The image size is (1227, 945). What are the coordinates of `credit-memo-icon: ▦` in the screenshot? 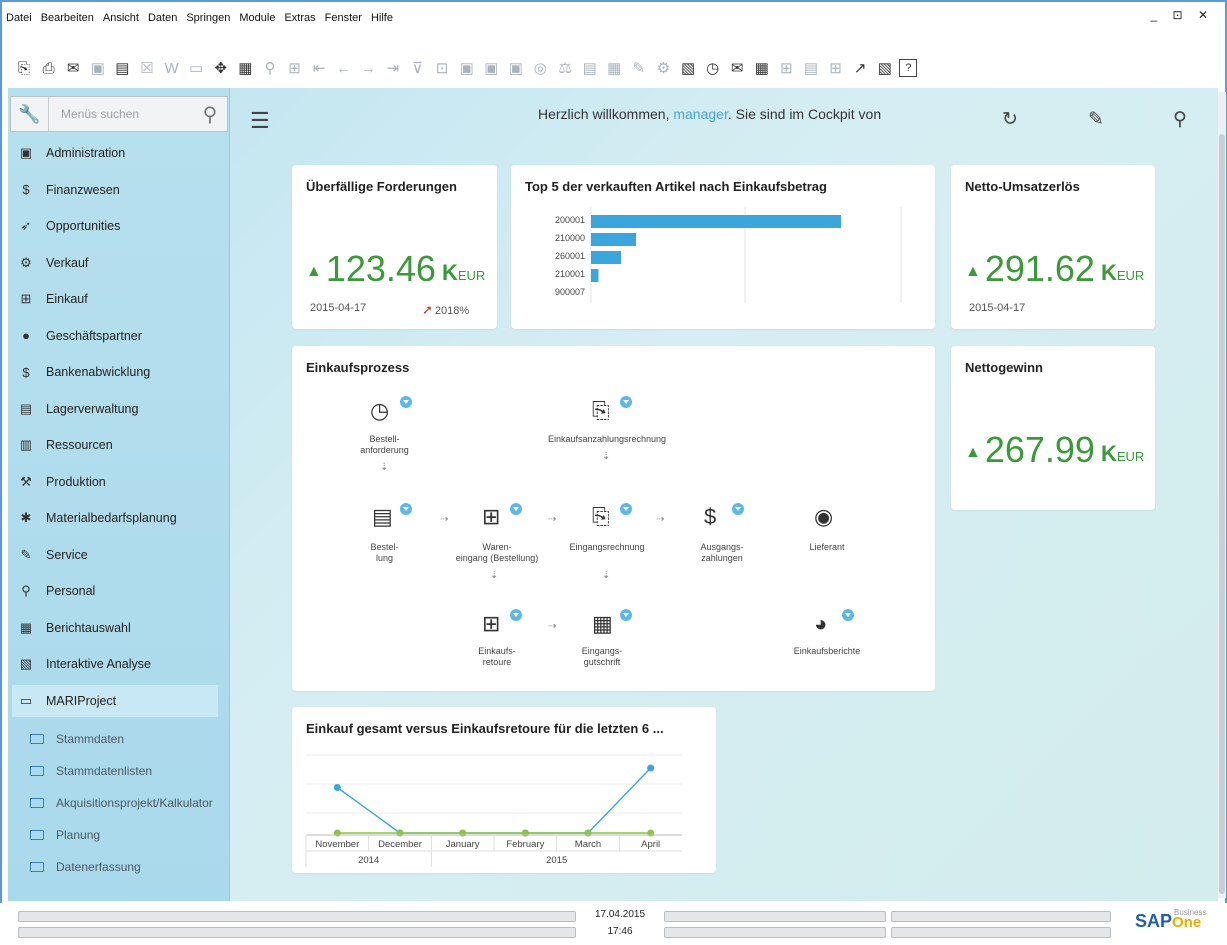 It's located at (602, 624).